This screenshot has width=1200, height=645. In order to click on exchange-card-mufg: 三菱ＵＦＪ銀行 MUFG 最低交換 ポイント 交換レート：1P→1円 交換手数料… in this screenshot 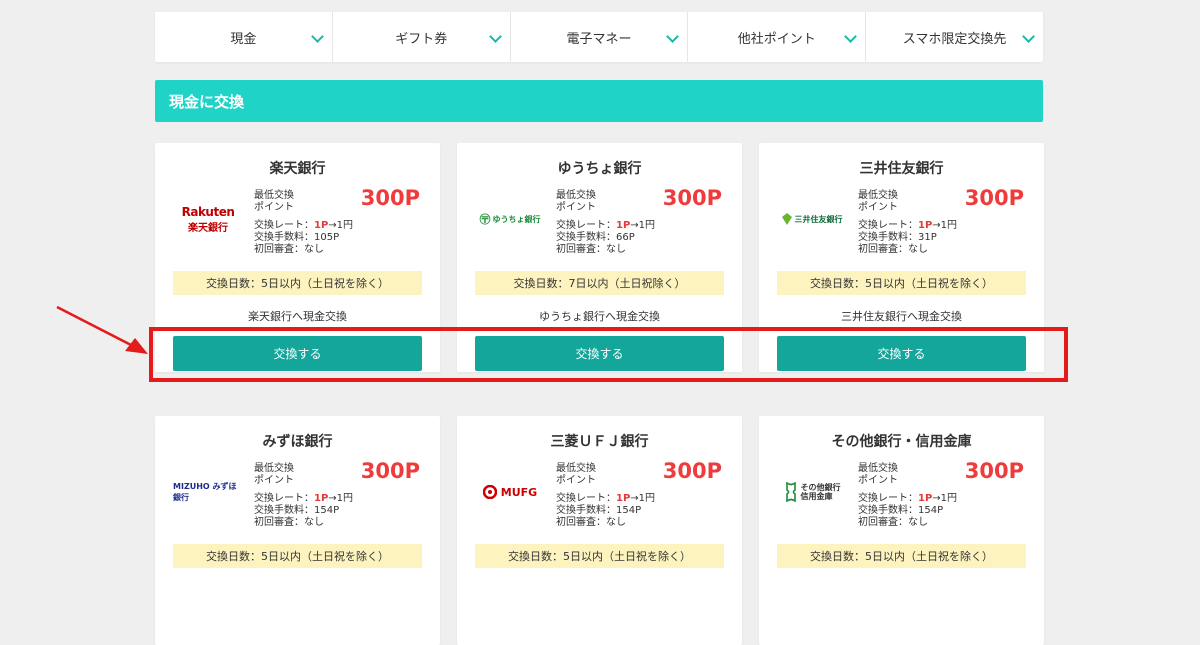, I will do `click(599, 530)`.